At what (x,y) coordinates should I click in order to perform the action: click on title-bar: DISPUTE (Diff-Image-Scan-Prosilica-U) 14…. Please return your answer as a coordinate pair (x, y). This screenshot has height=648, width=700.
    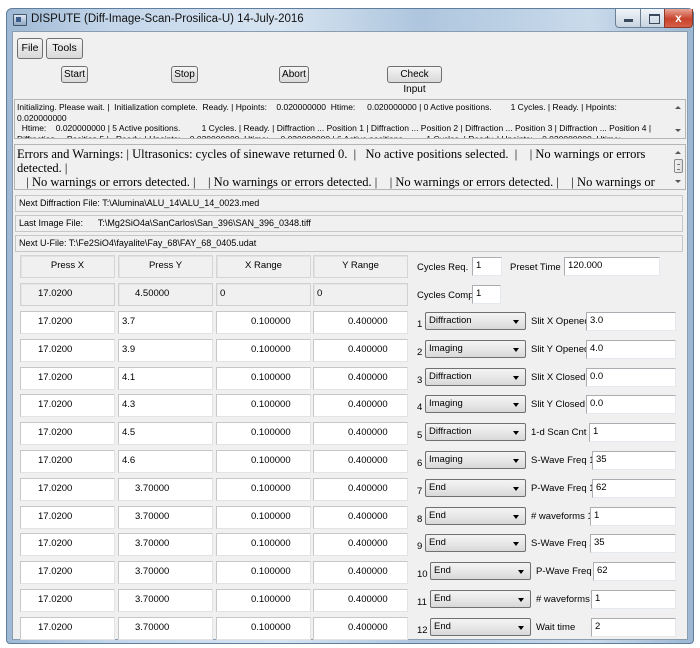
    Looking at the image, I should click on (350, 20).